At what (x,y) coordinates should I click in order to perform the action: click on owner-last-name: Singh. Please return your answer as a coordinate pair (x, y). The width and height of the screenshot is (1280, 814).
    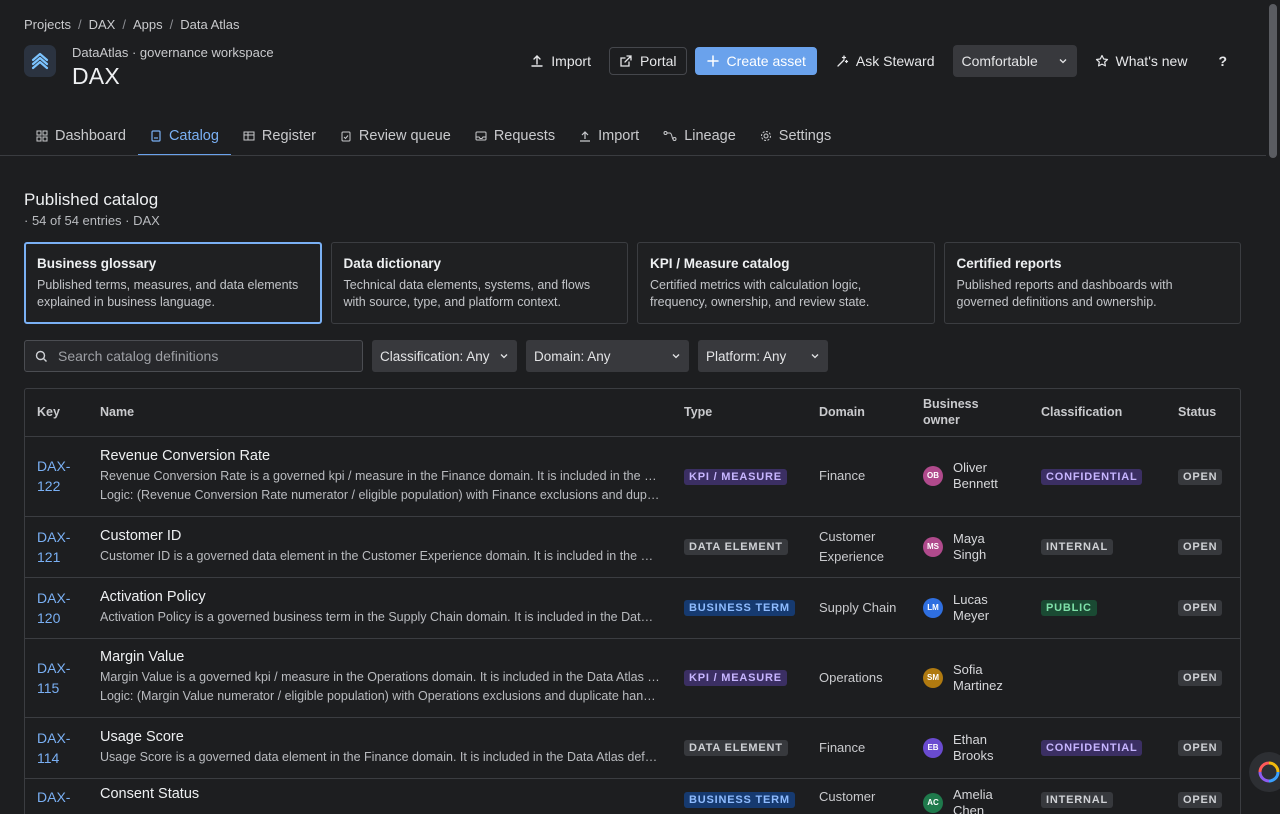
    Looking at the image, I should click on (970, 554).